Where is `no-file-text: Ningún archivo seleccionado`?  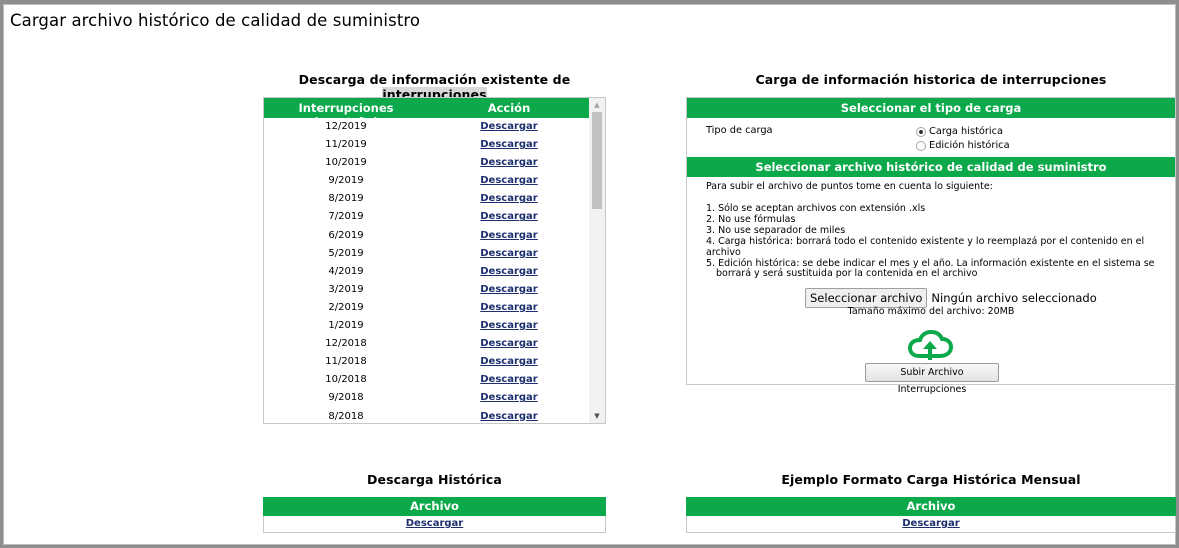 no-file-text: Ningún archivo seleccionado is located at coordinates (1014, 298).